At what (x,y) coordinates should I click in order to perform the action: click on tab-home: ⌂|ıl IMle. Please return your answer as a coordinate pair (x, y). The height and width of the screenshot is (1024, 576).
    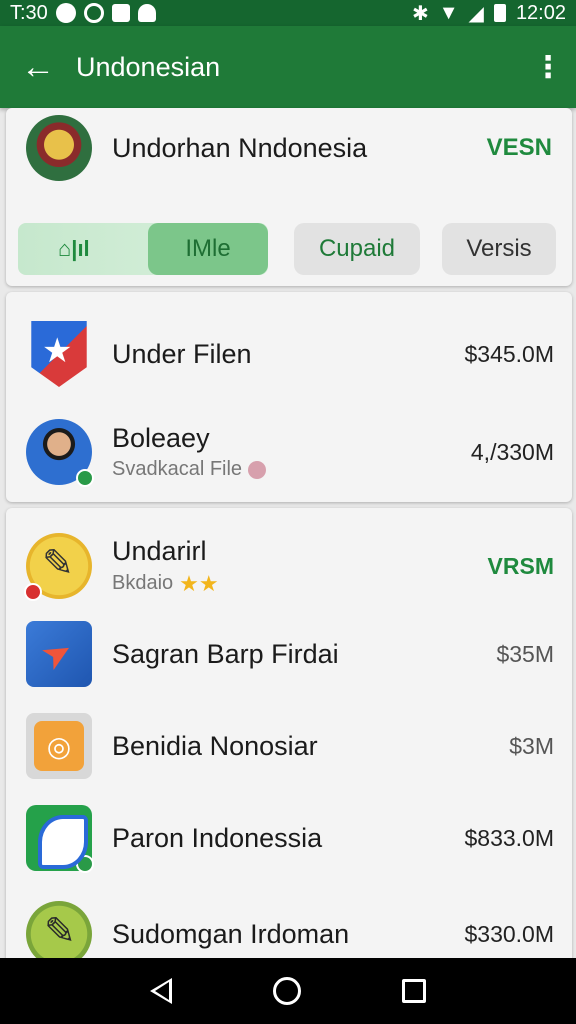
    Looking at the image, I should click on (143, 249).